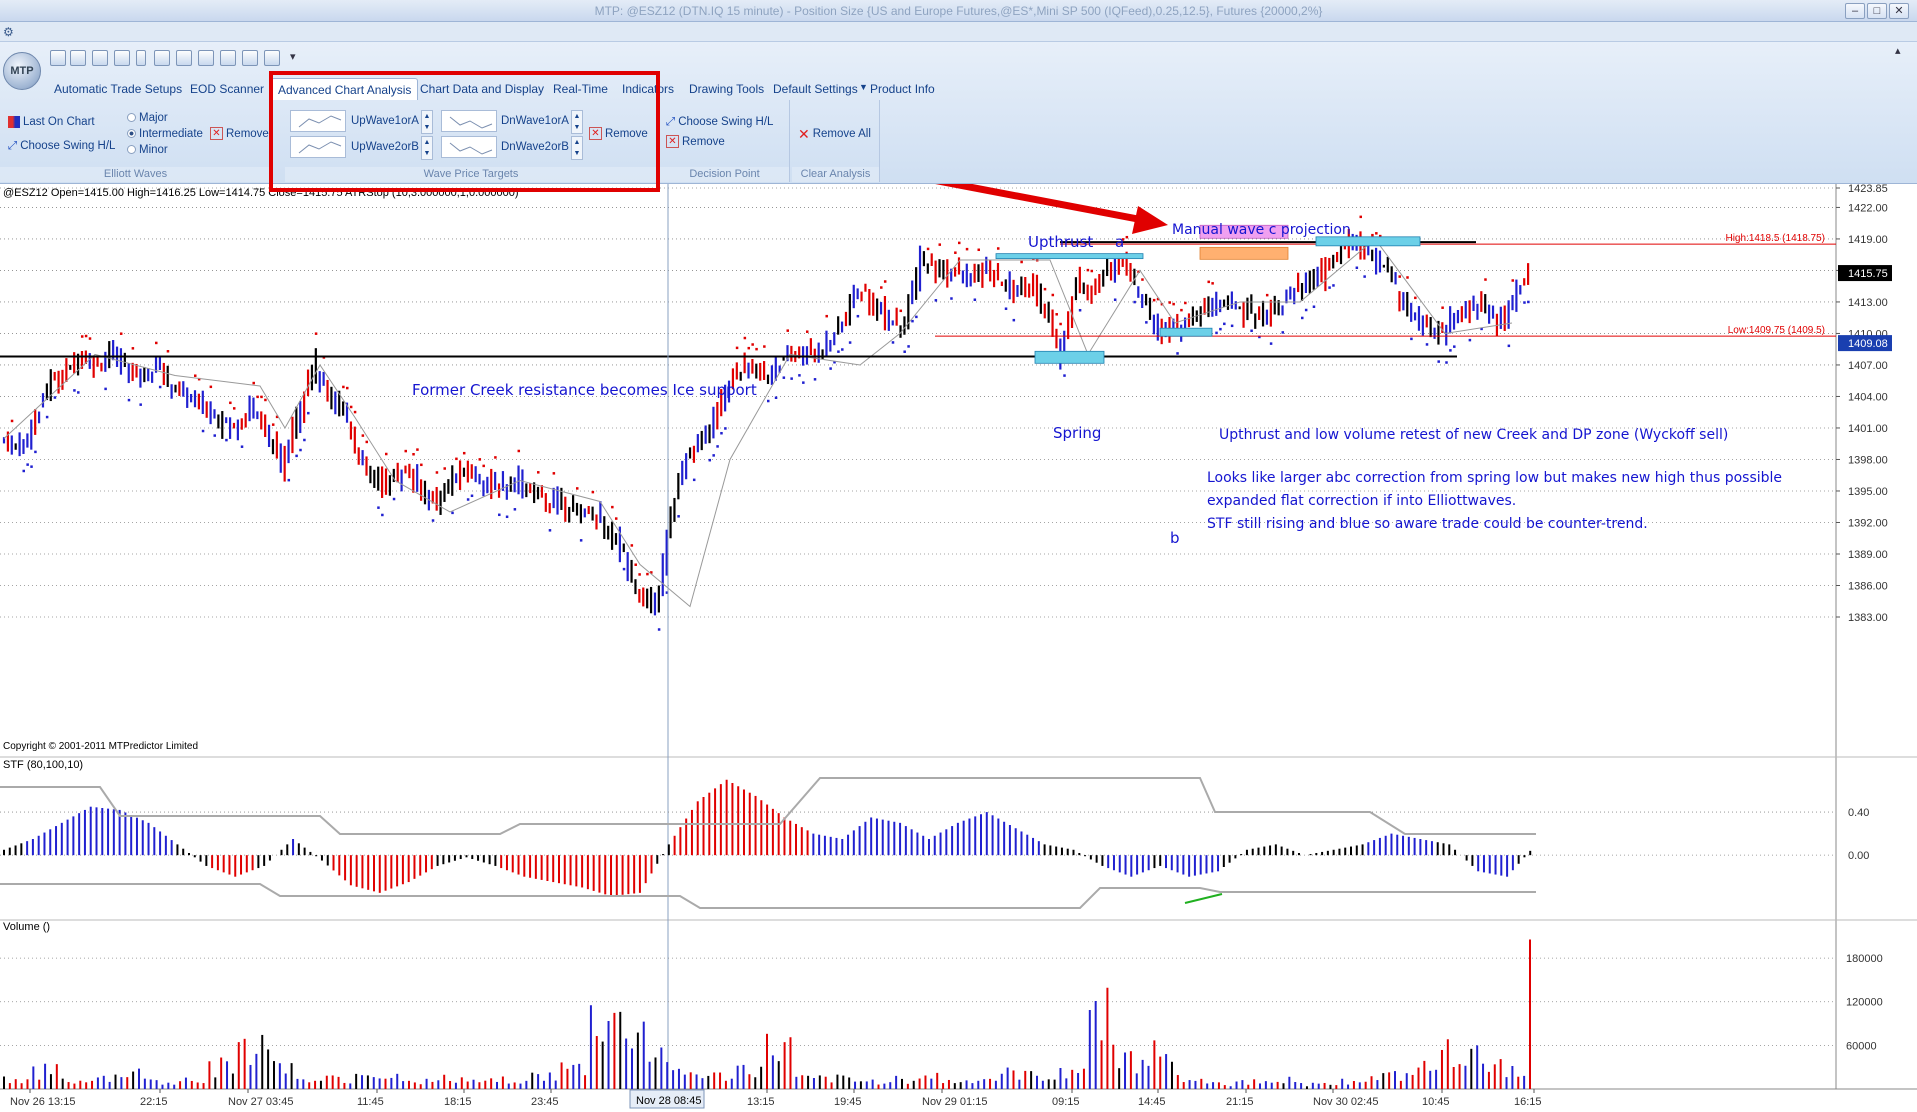 This screenshot has height=1112, width=1917. Describe the element at coordinates (848, 1102) in the screenshot. I see `time-tick-label: 19:45` at that location.